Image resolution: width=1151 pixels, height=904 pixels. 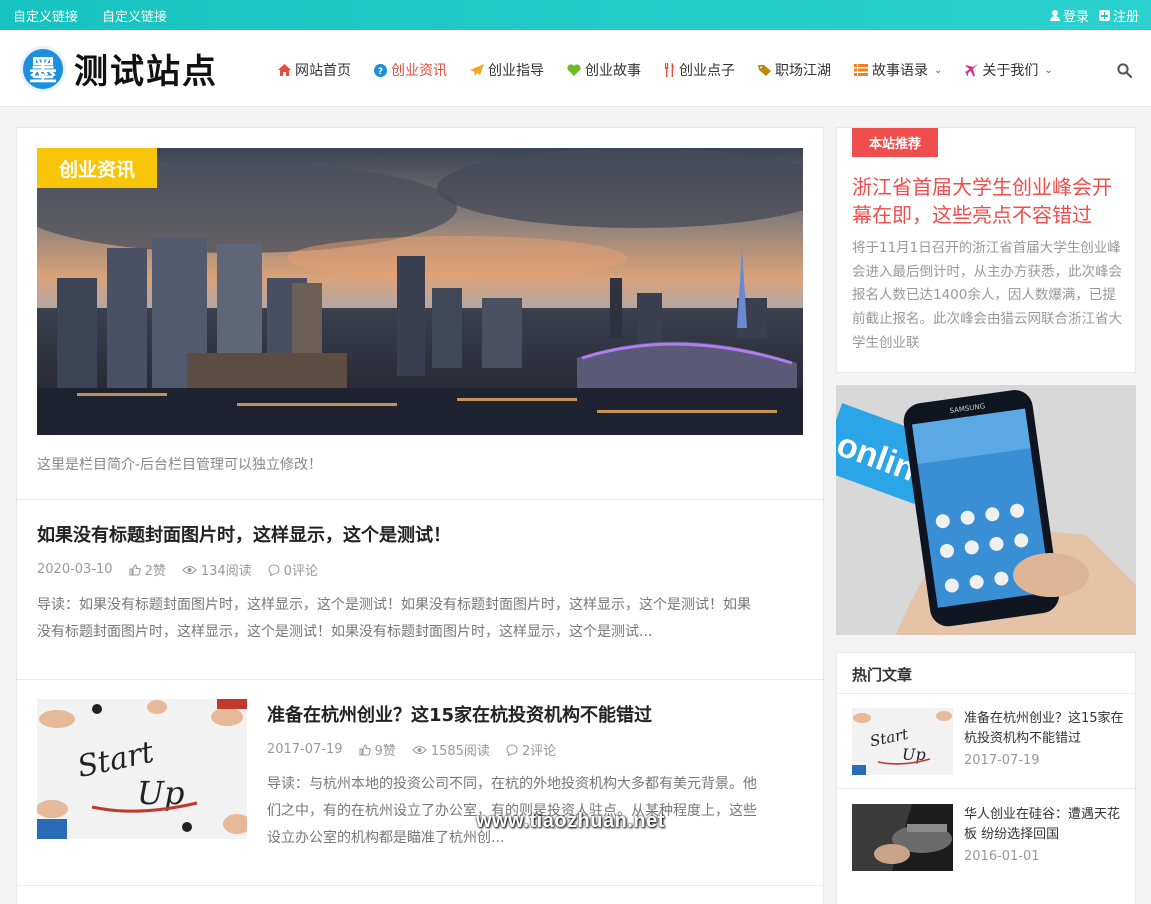 I want to click on nav-startup-guide-label: 创业指导, so click(x=516, y=71).